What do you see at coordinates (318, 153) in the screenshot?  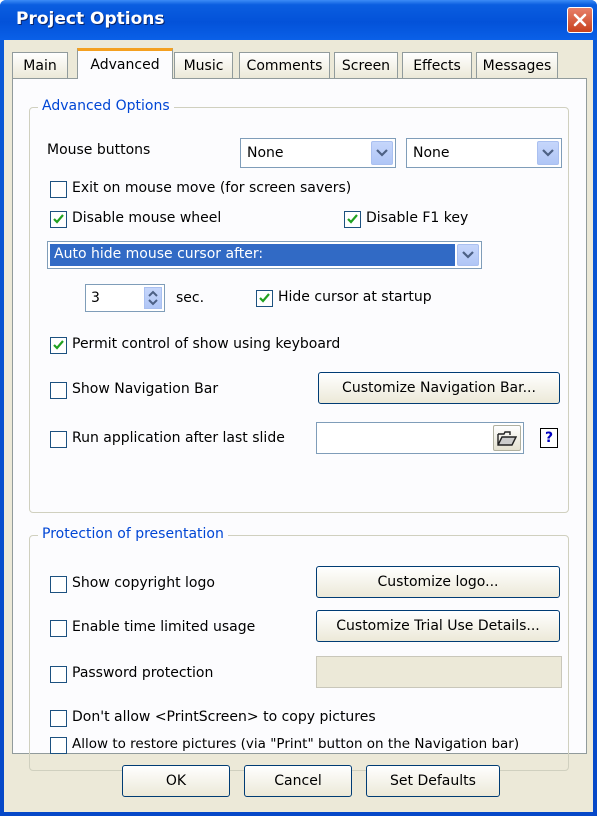 I see `mouse-button-1-select: None` at bounding box center [318, 153].